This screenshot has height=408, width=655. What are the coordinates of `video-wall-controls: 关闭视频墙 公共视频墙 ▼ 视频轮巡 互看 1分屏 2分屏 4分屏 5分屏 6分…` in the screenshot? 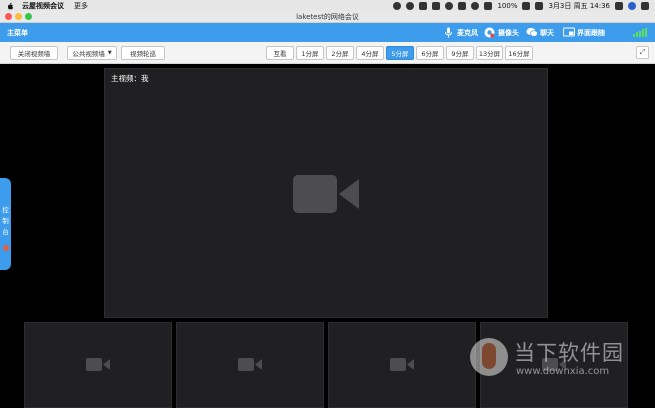 It's located at (327, 53).